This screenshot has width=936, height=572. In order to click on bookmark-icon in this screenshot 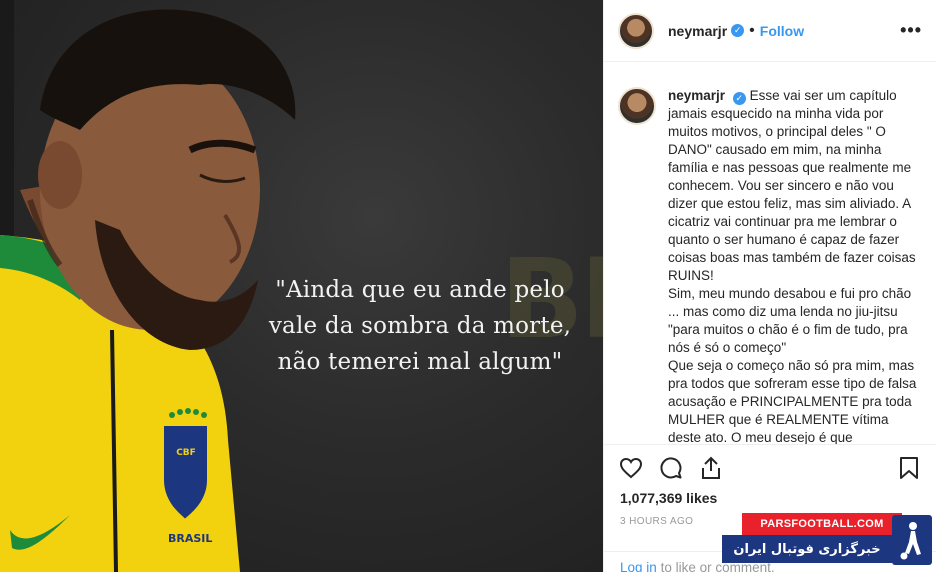, I will do `click(909, 467)`.